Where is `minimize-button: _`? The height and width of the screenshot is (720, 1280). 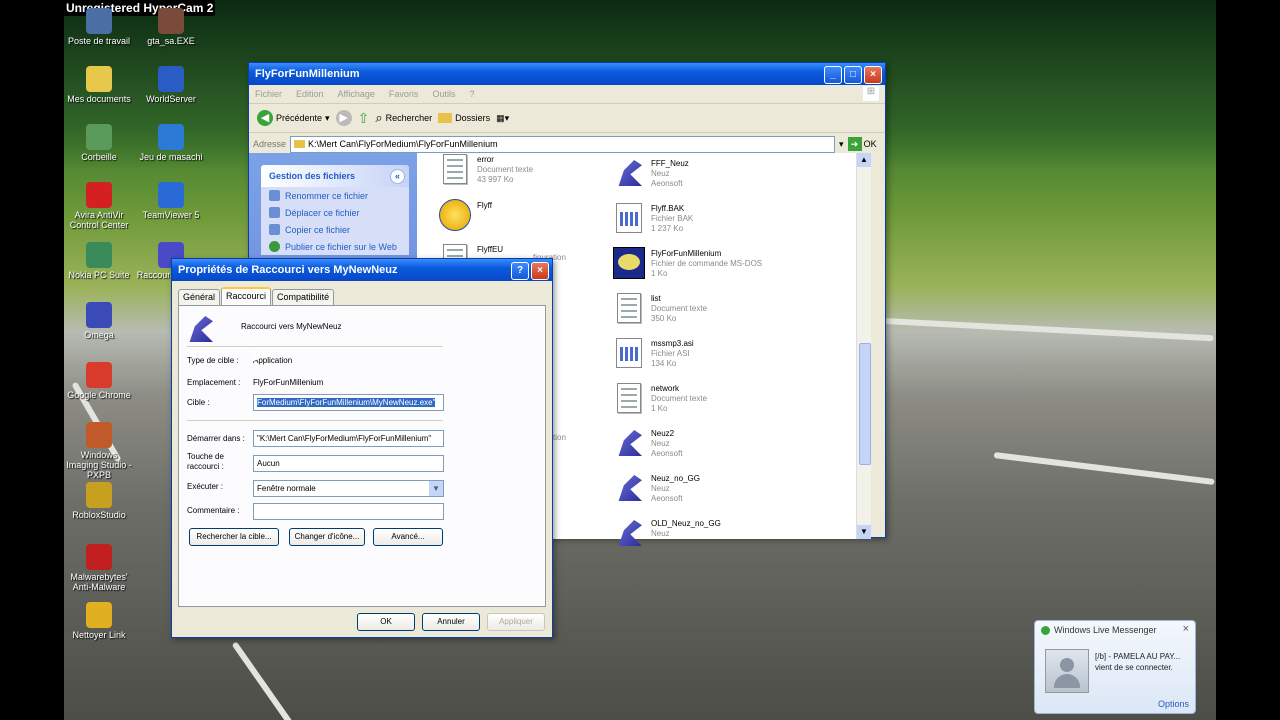 minimize-button: _ is located at coordinates (833, 75).